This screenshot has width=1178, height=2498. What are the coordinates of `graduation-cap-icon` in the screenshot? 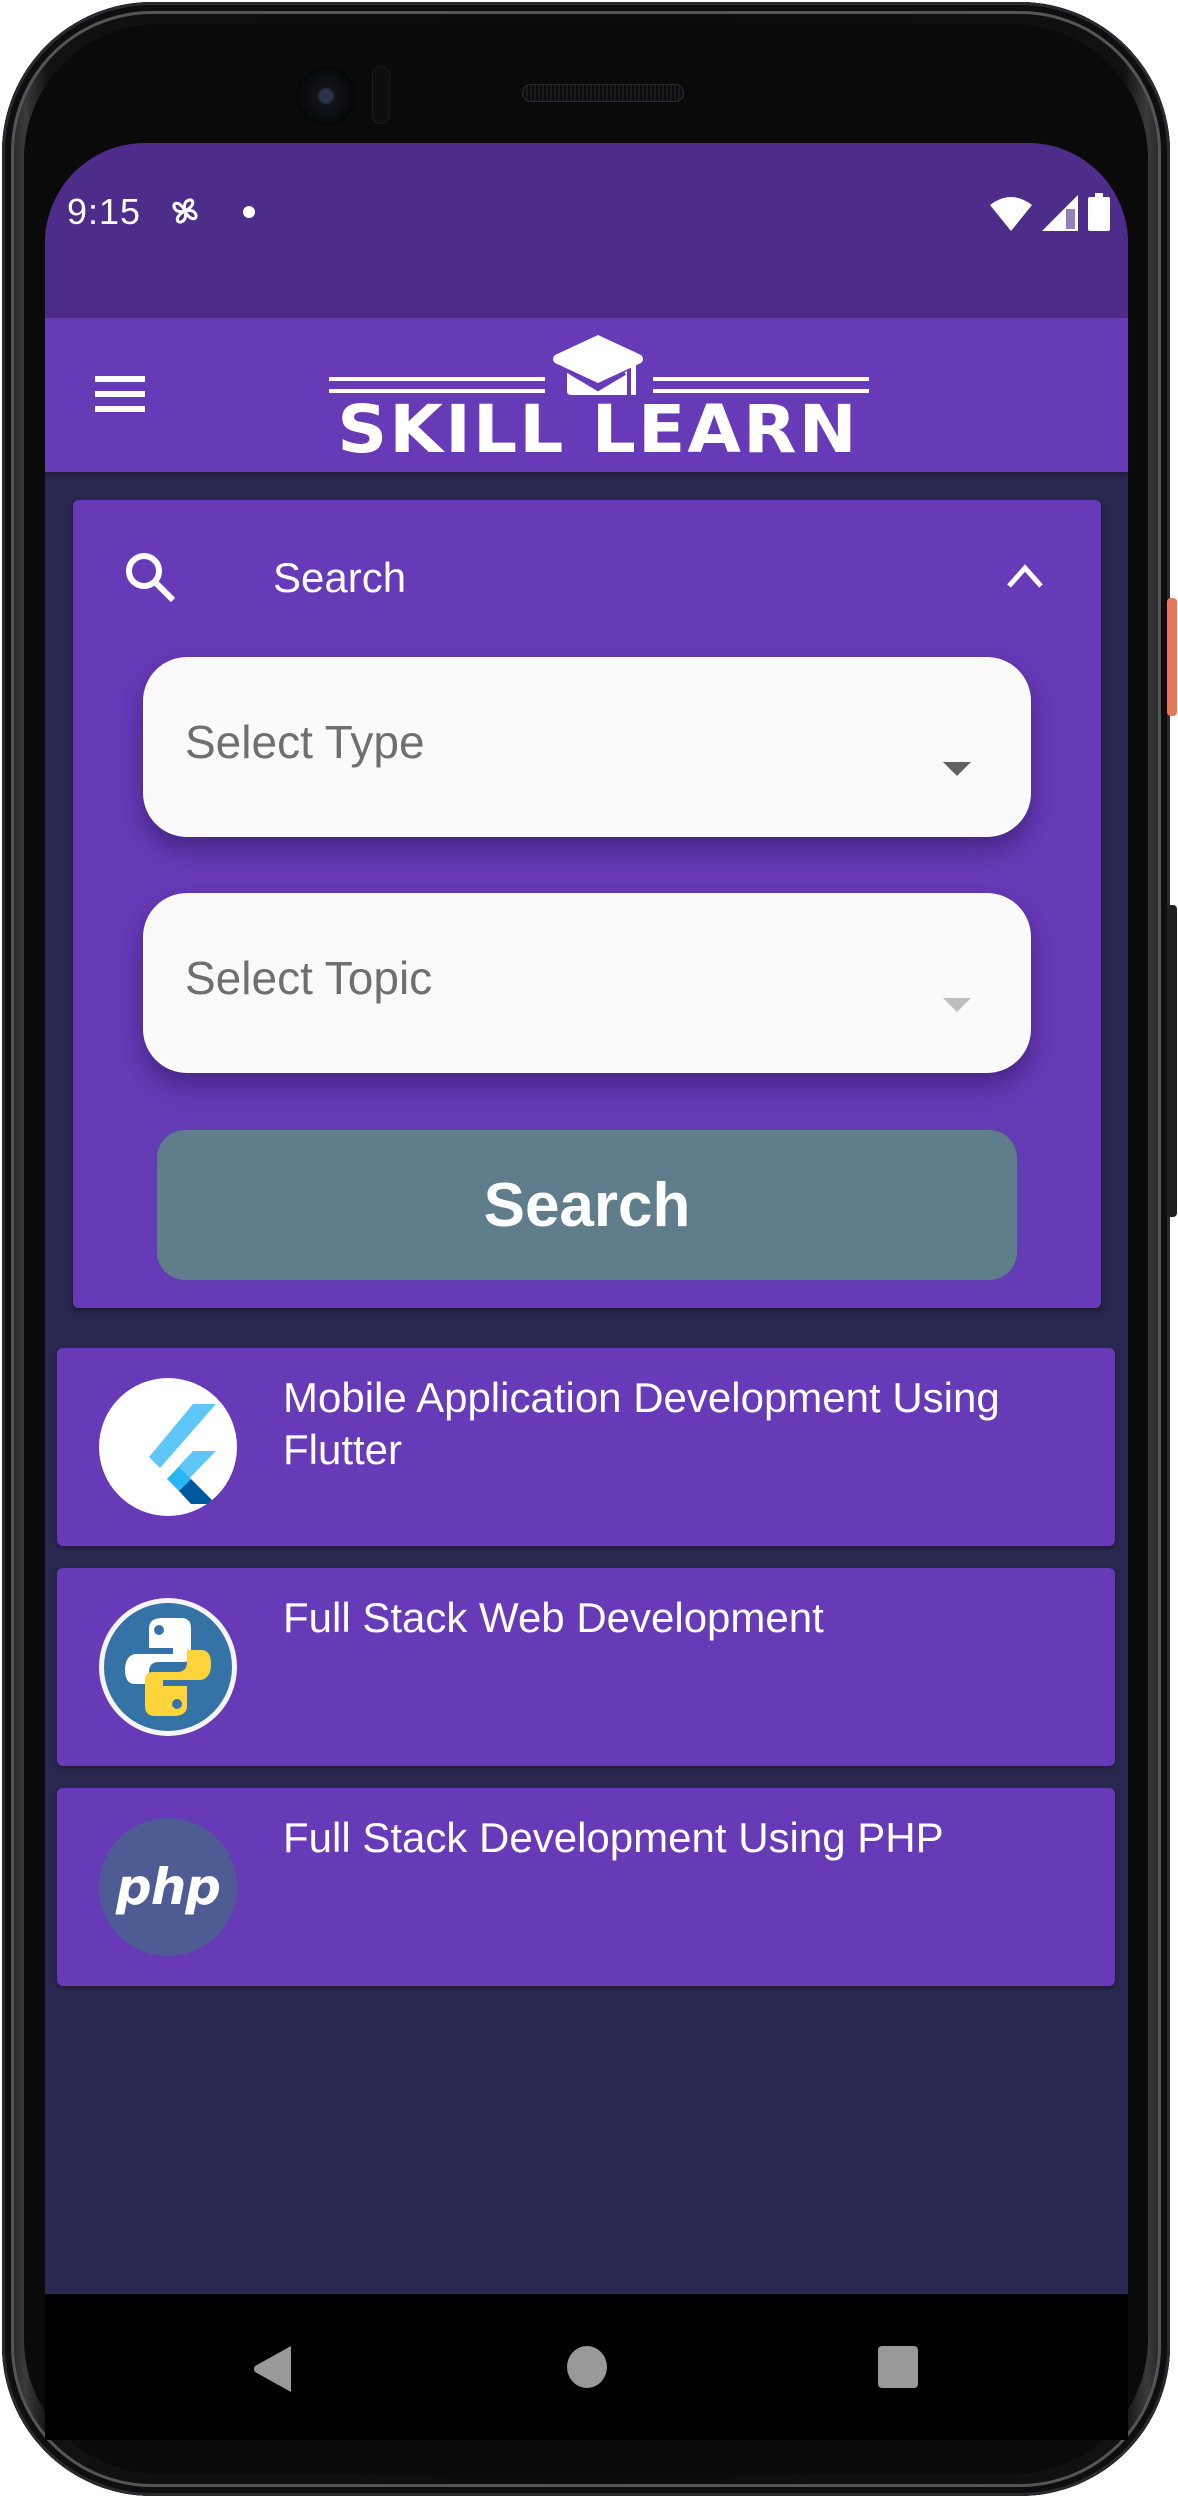 It's located at (598, 365).